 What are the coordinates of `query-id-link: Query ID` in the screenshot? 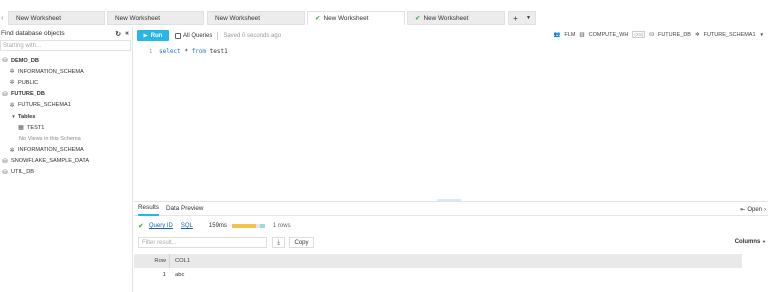 It's located at (161, 226).